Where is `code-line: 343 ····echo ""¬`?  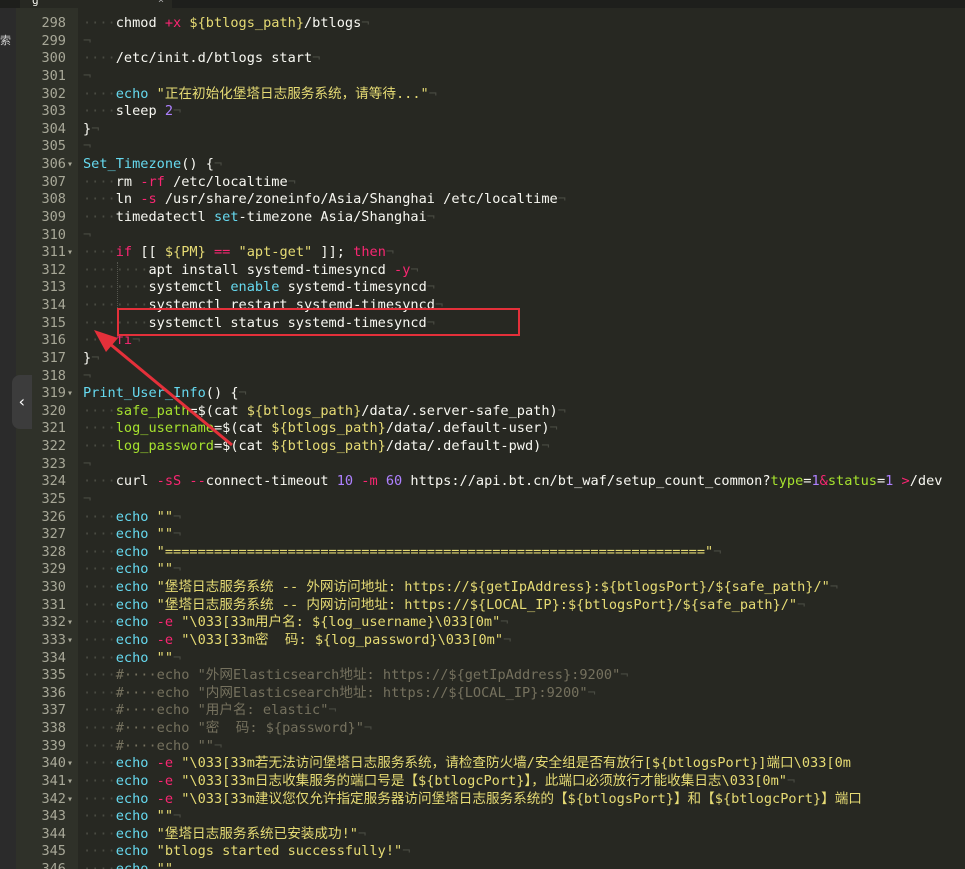
code-line: 343 ····echo ""¬ is located at coordinates (482, 817).